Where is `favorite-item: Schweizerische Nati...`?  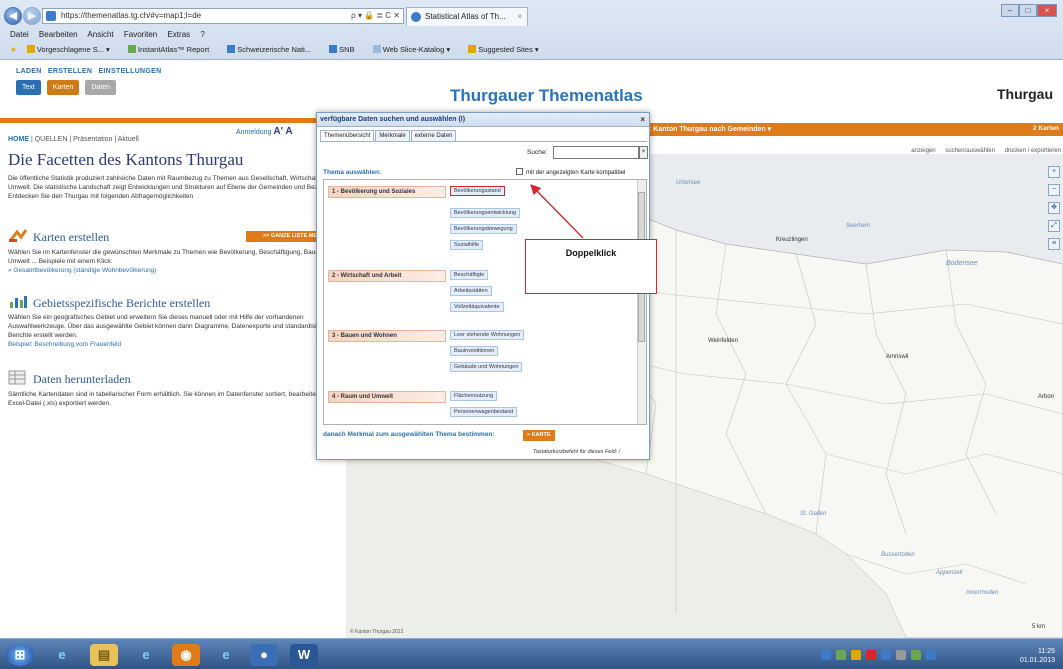
favorite-item: Schweizerische Nati... is located at coordinates (273, 49).